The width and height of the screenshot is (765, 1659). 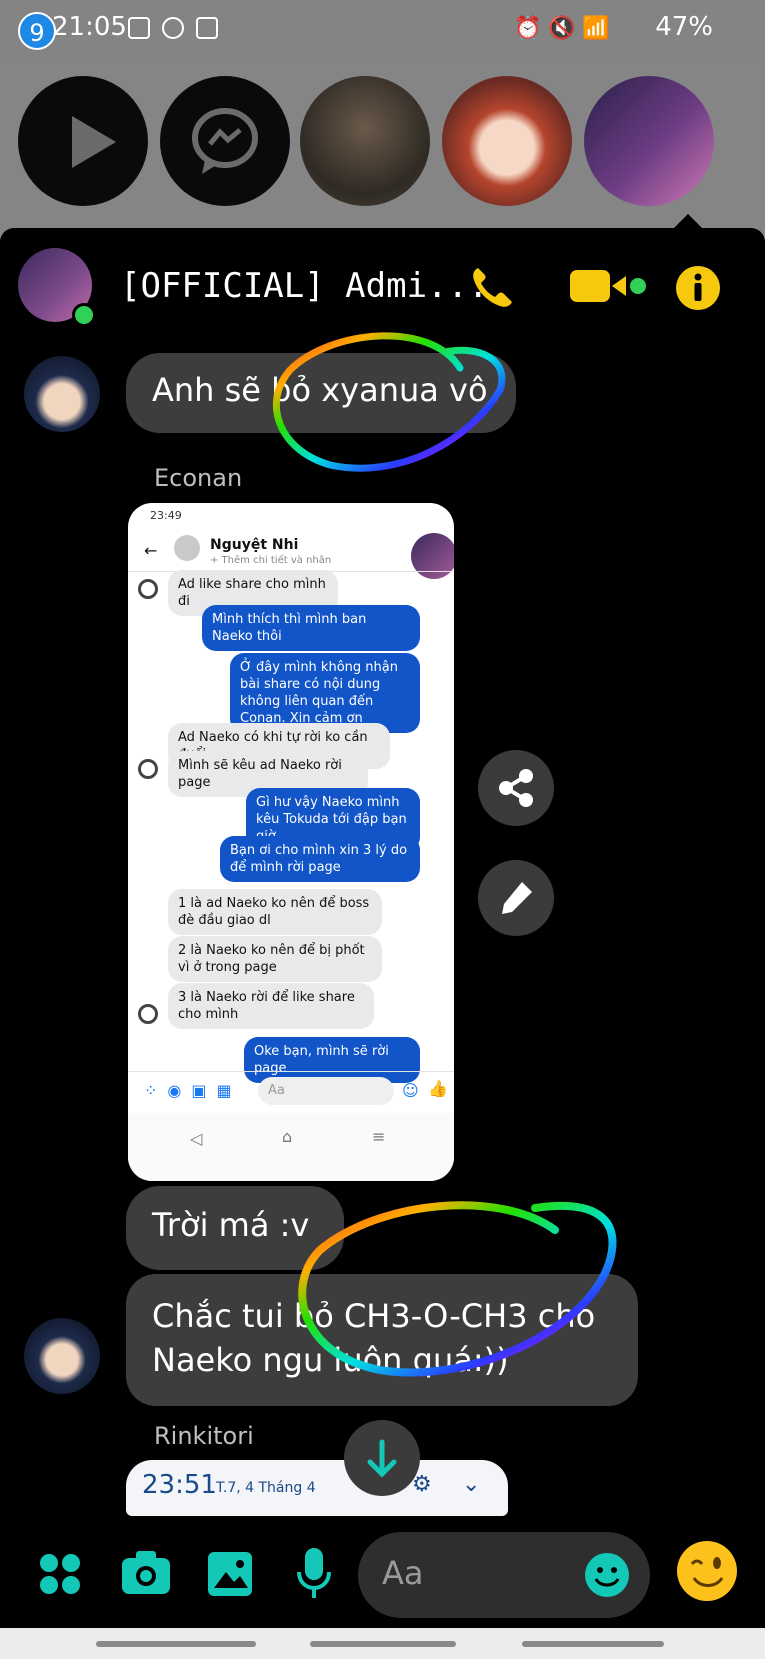 What do you see at coordinates (230, 1574) in the screenshot?
I see `gallery-icon` at bounding box center [230, 1574].